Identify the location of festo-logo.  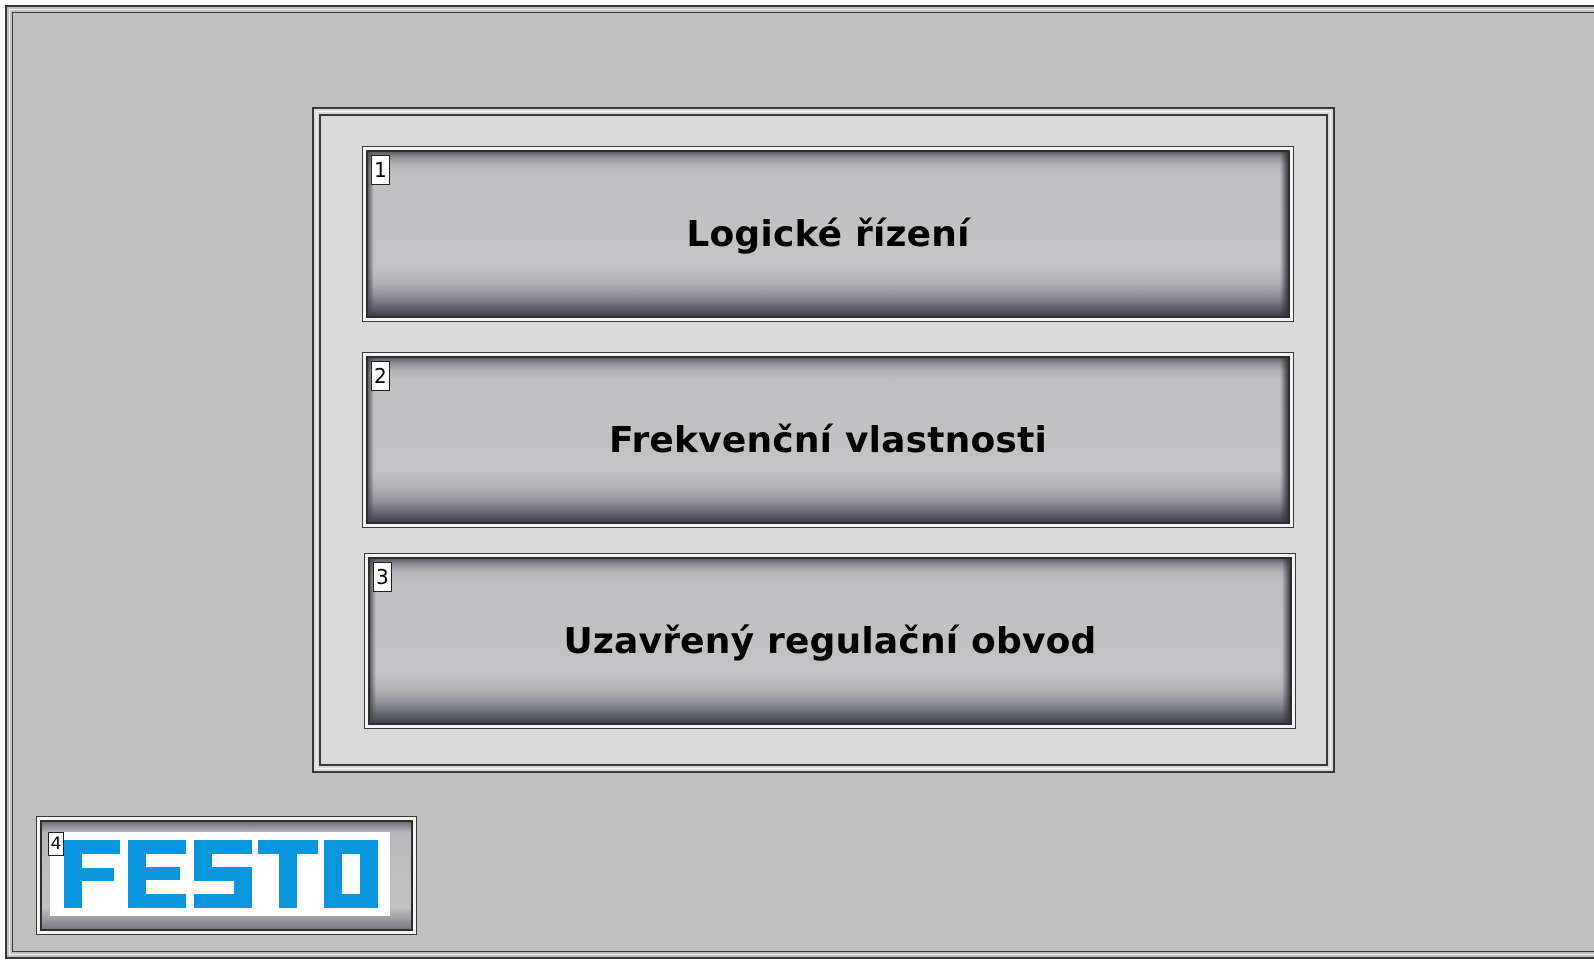
(220, 874).